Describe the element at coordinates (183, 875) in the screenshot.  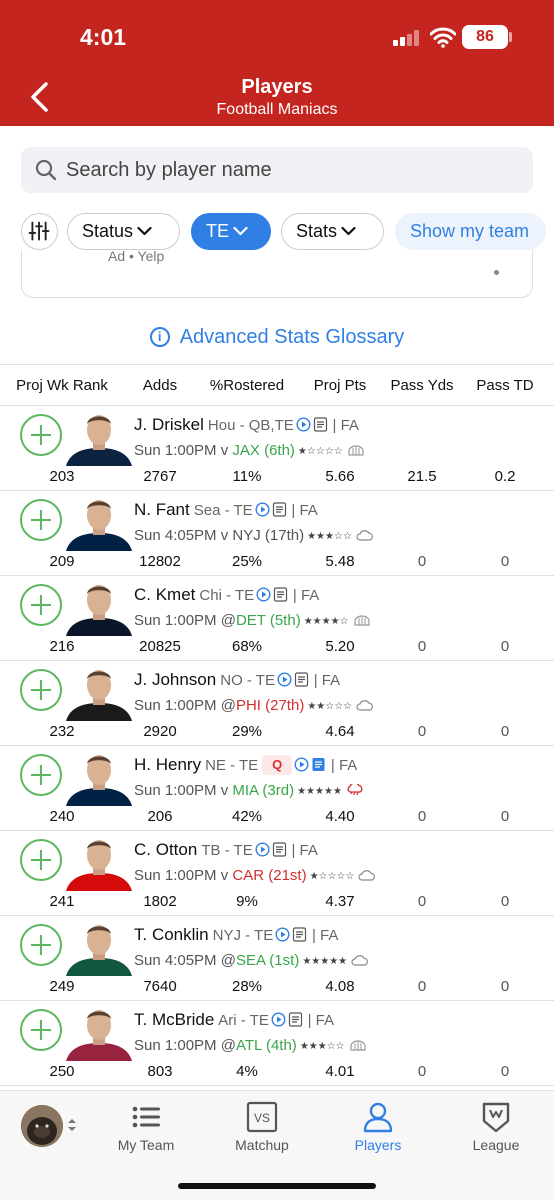
I see `game-time: Sun 1:00PM v` at that location.